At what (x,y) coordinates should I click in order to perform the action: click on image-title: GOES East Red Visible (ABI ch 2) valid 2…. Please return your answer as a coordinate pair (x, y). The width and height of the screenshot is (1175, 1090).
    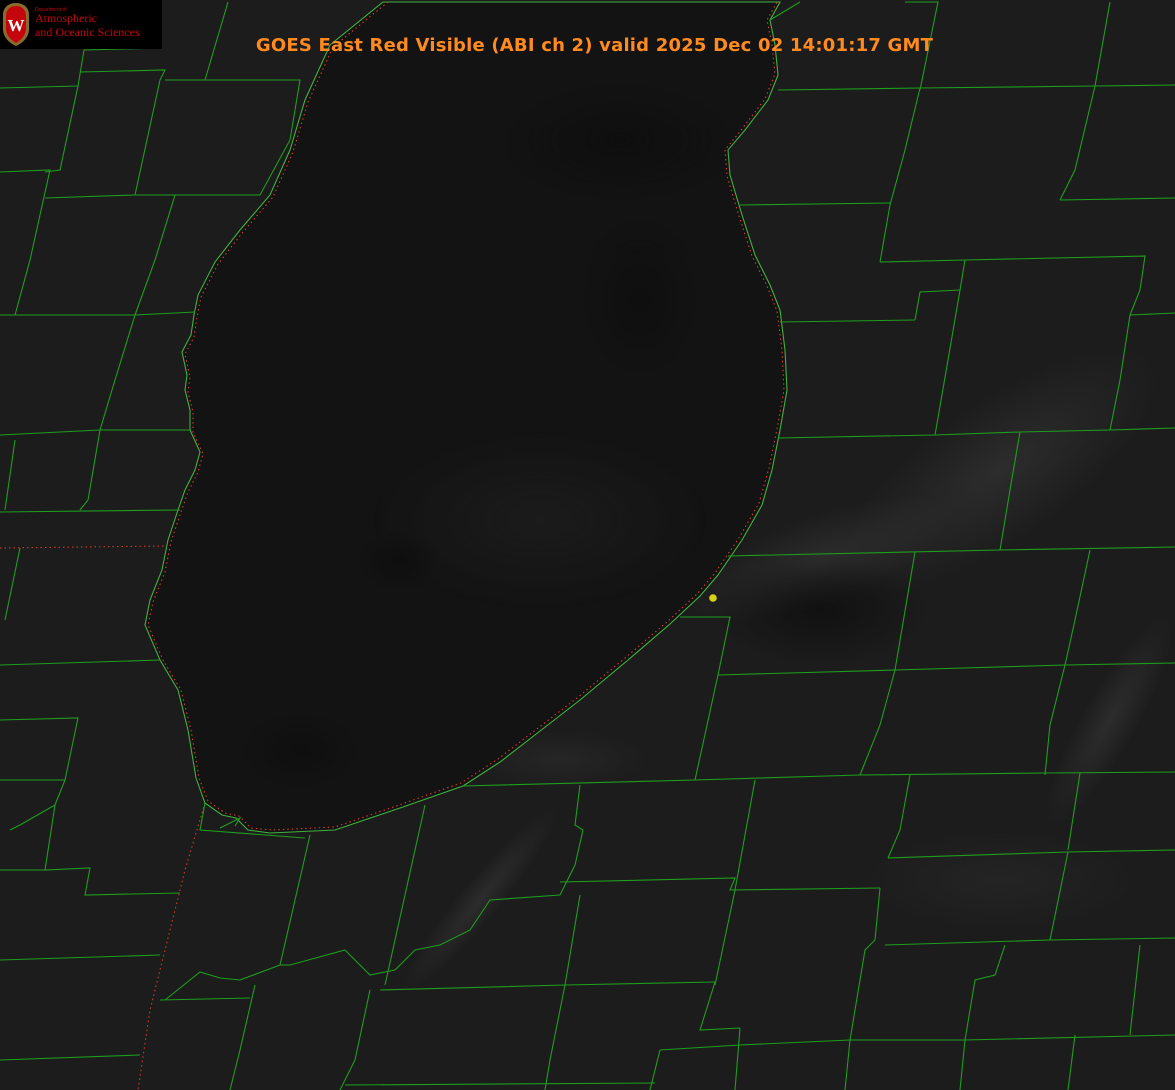
    Looking at the image, I should click on (594, 45).